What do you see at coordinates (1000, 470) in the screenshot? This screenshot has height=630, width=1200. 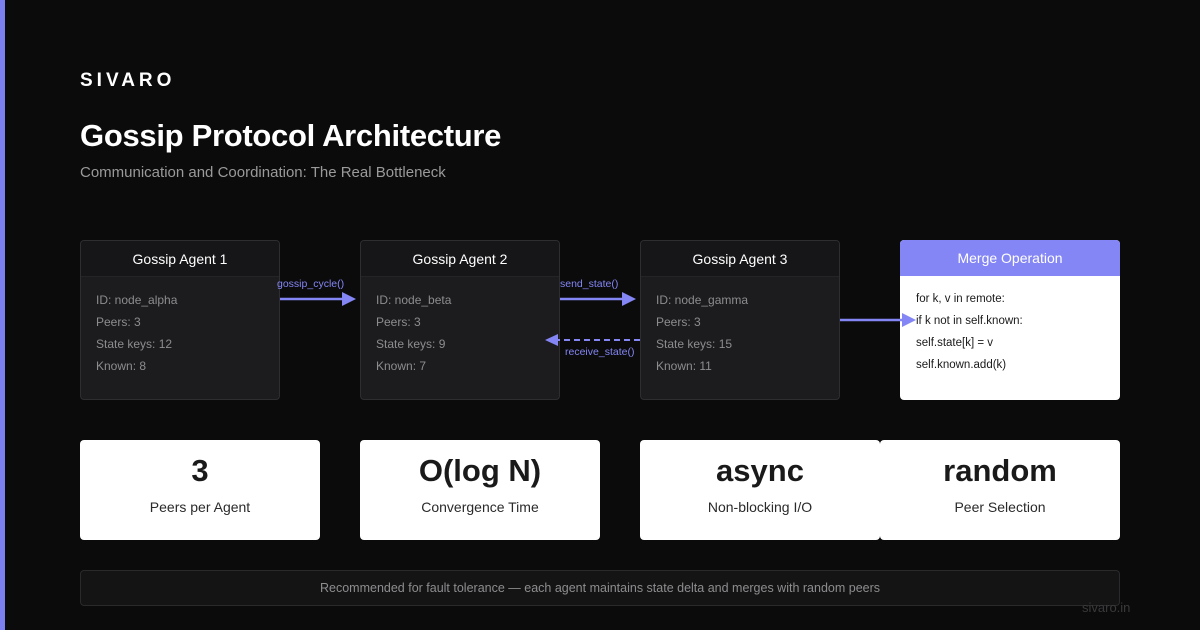 I see `stat-value: random` at bounding box center [1000, 470].